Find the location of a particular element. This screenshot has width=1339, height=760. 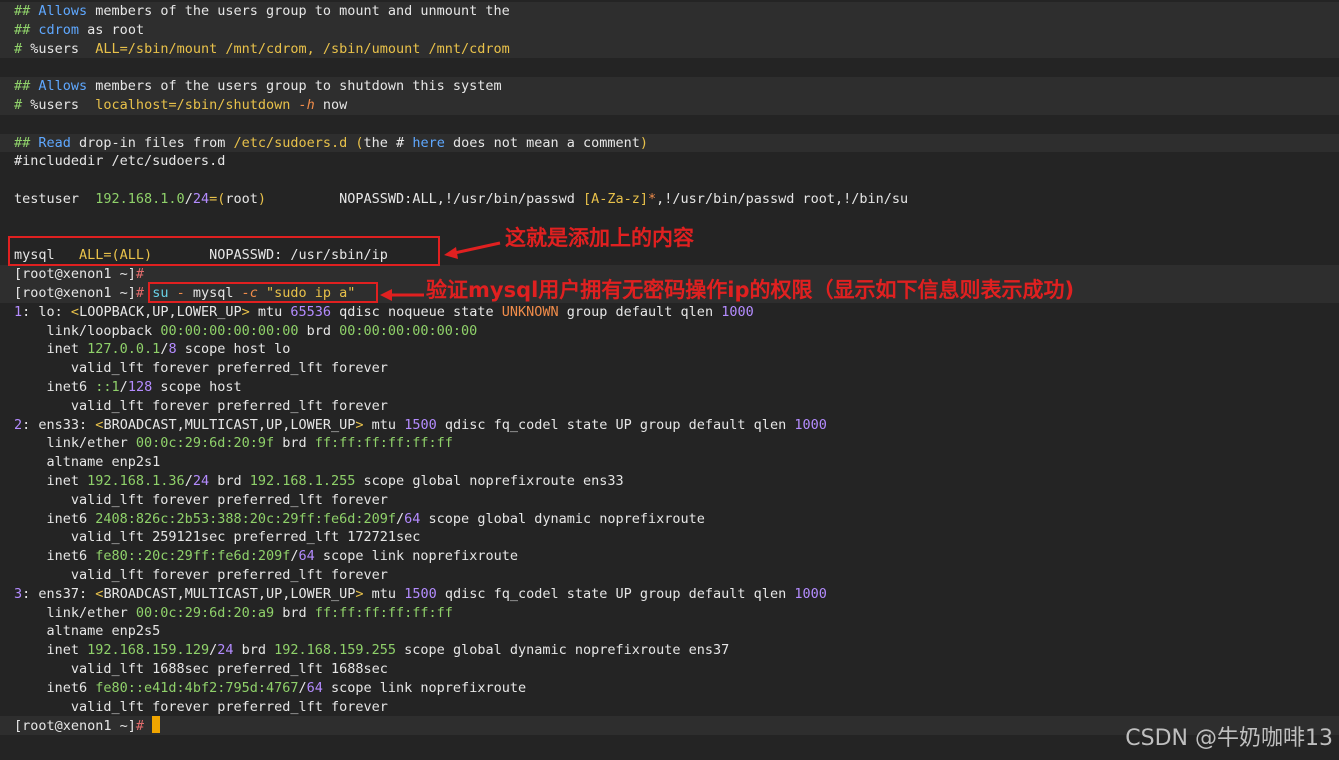

watermark: CSDN @牛奶咖啡13 is located at coordinates (1229, 738).